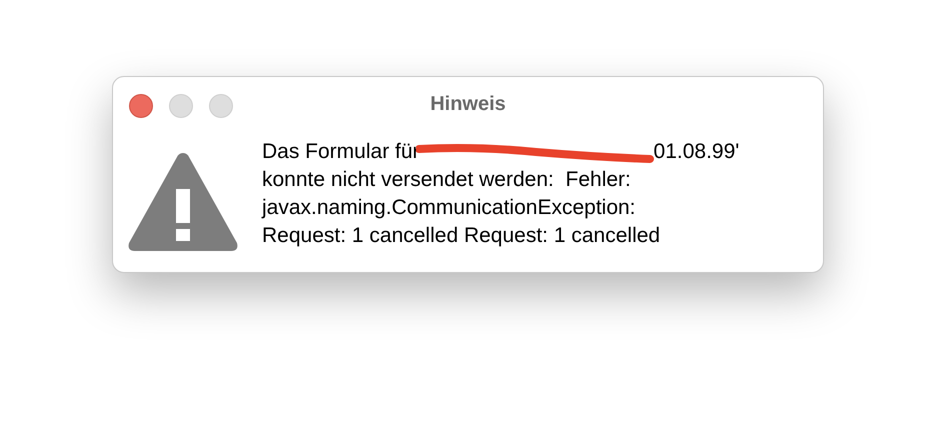 This screenshot has height=422, width=936. Describe the element at coordinates (449, 208) in the screenshot. I see `message-text: javax.naming.CommunicationException:` at that location.